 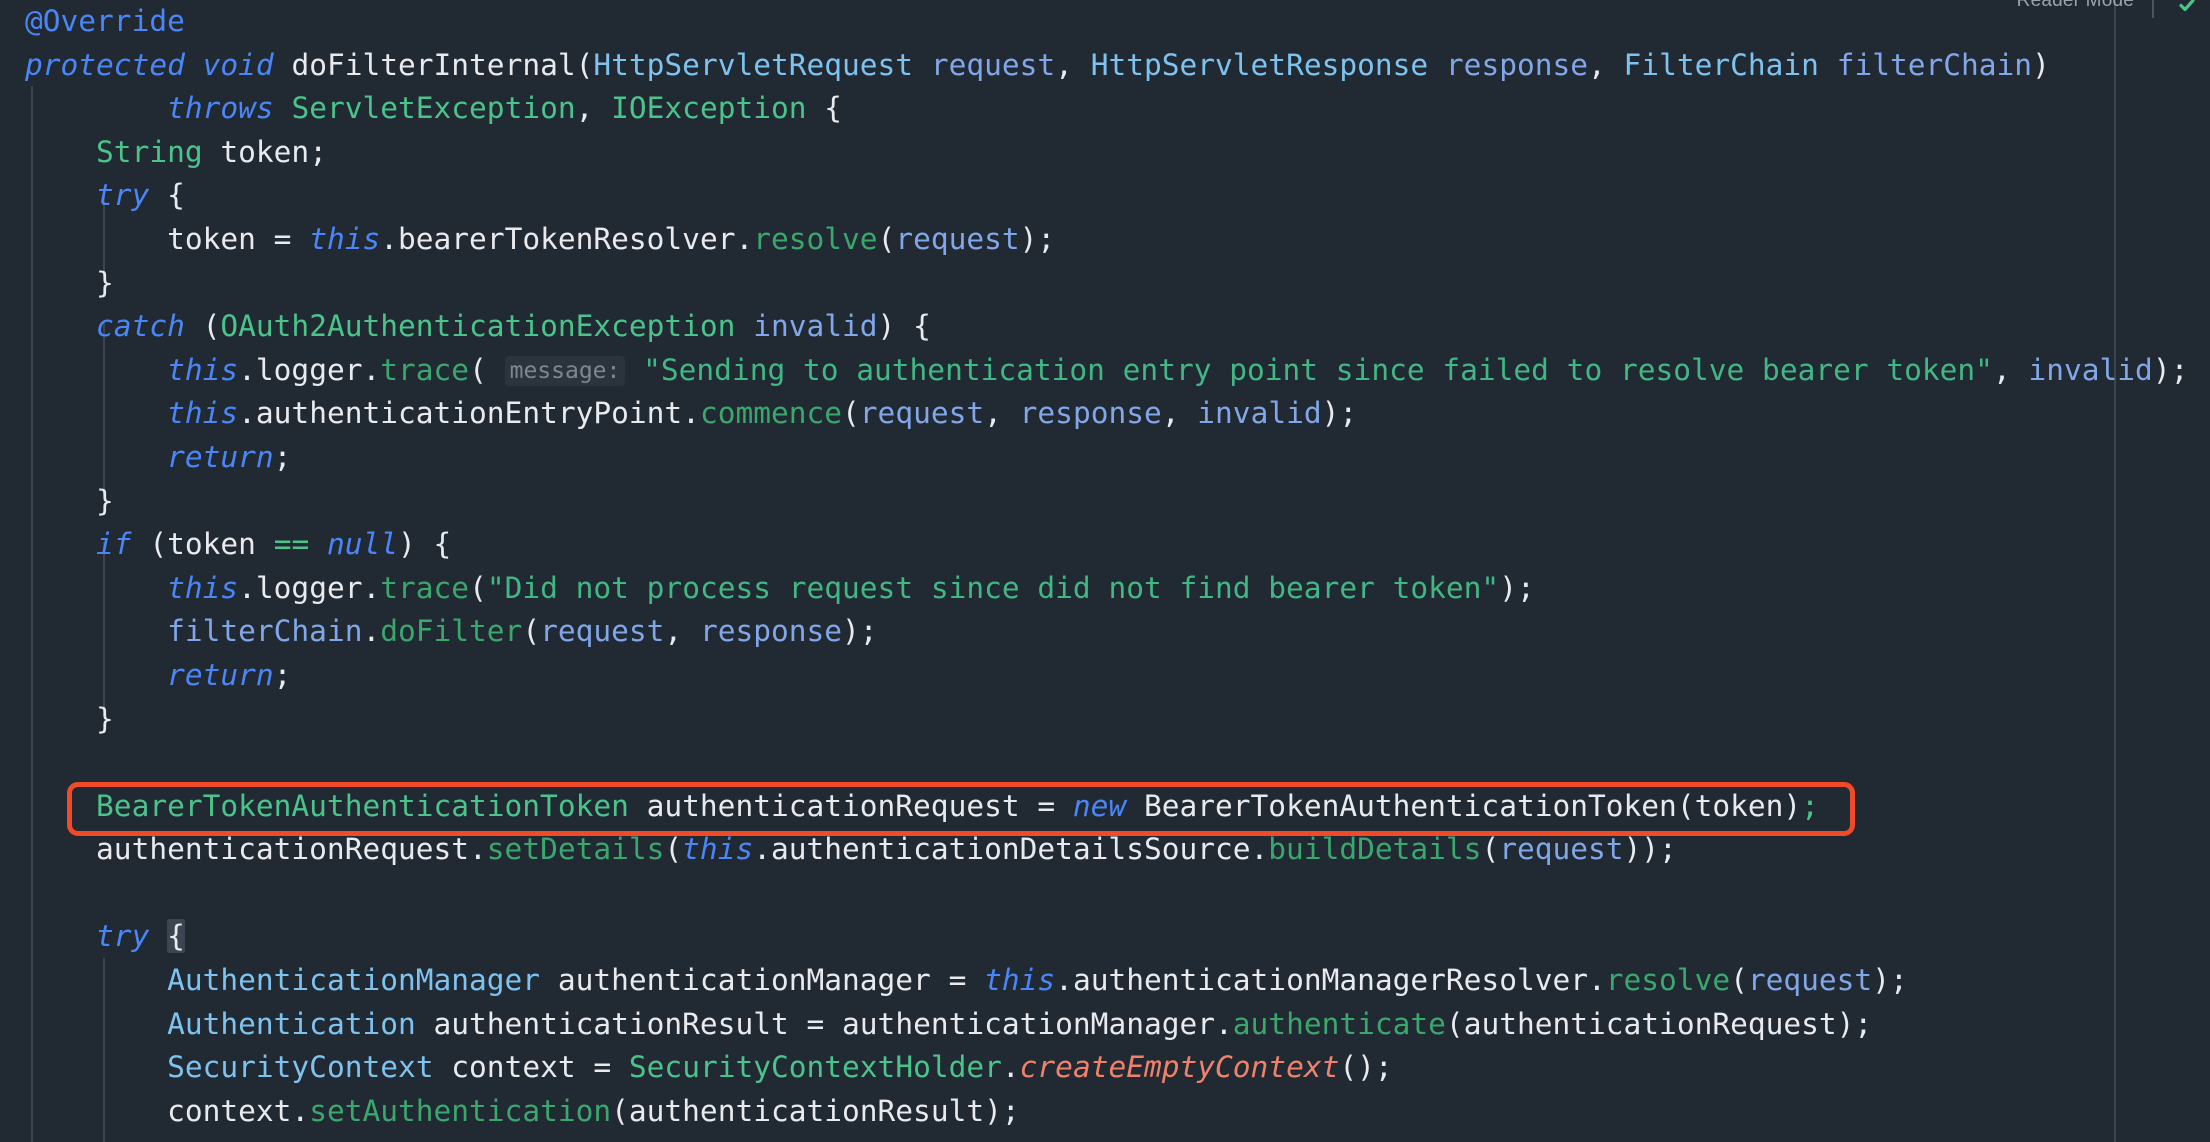 What do you see at coordinates (2187, 7) in the screenshot?
I see `green-check-icon` at bounding box center [2187, 7].